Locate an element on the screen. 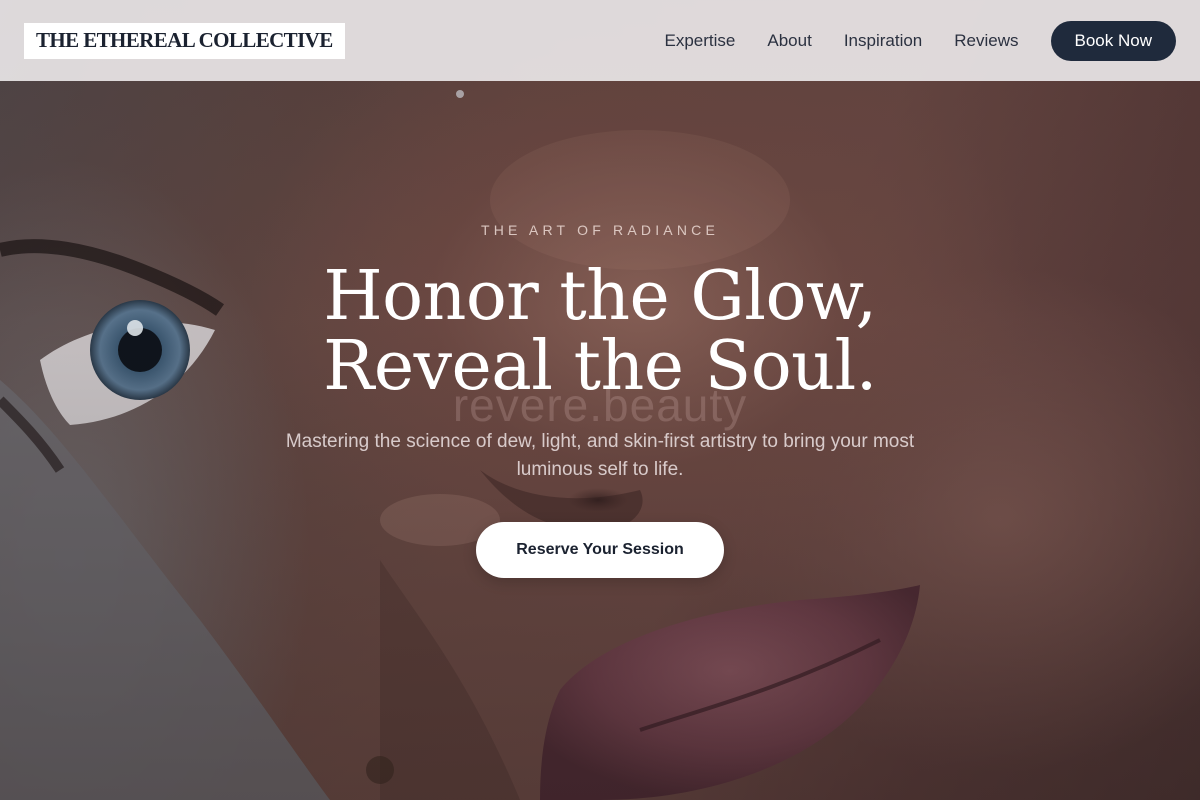  hero-headline-line-2: Reveal the Soul. is located at coordinates (600, 366).